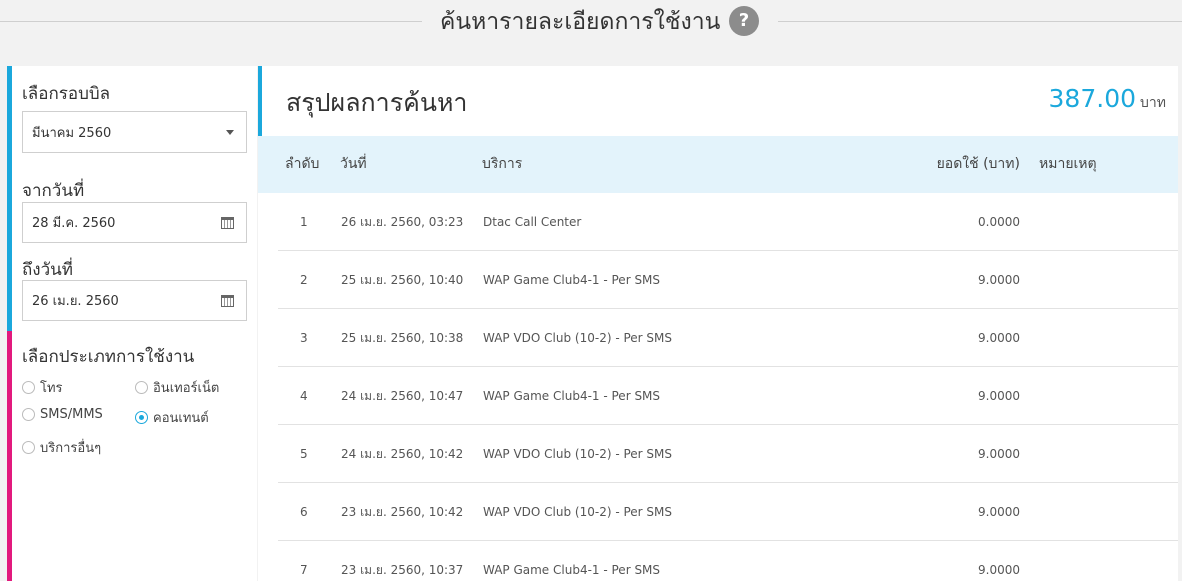  I want to click on radio-other-services: บริการอื่นๆ, so click(61, 447).